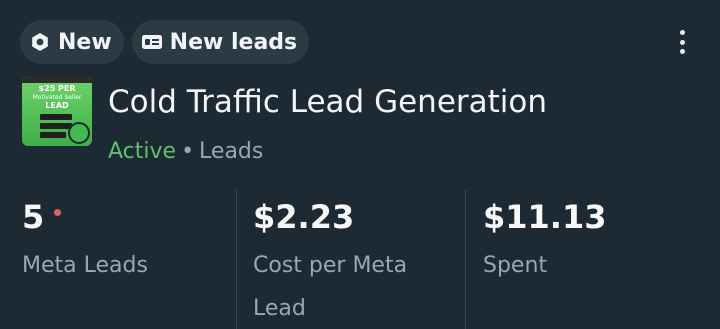 The width and height of the screenshot is (720, 329). I want to click on meta-leads-value: 5, so click(33, 217).